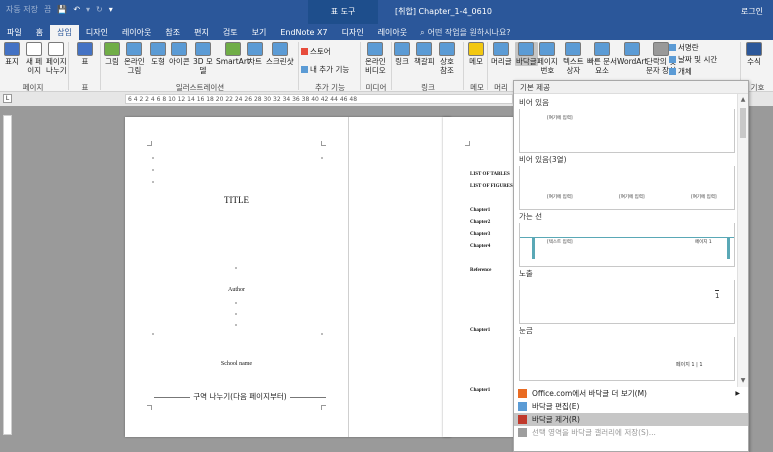 Image resolution: width=773 pixels, height=452 pixels. I want to click on footer-button: 바닥글, so click(526, 54).